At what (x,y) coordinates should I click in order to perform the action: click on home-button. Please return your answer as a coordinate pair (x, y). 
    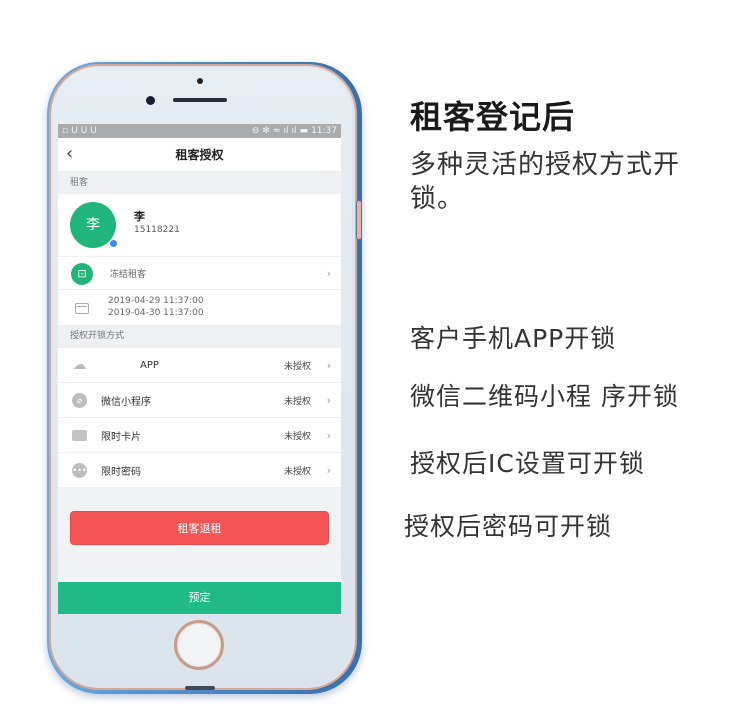
    Looking at the image, I should click on (199, 645).